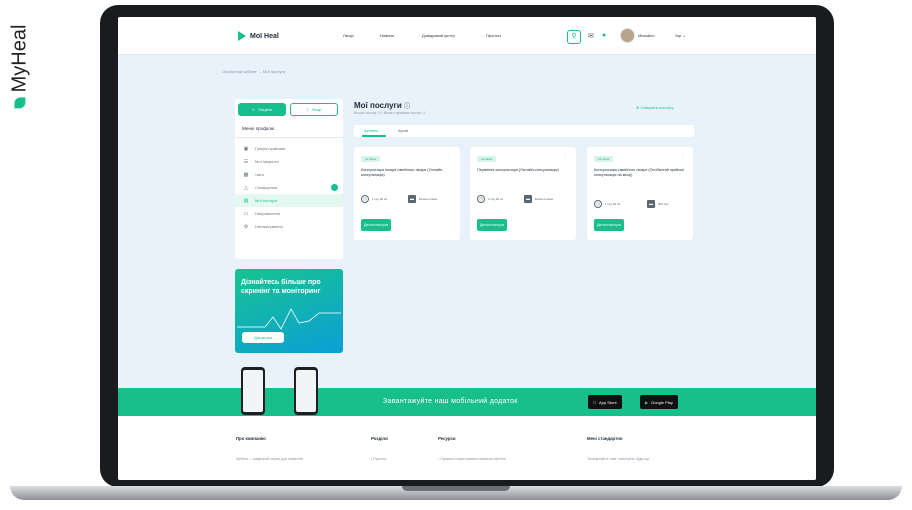 The image size is (912, 510). What do you see at coordinates (267, 161) in the screenshot?
I see `sidebar-item-label: Мої пацієнти` at bounding box center [267, 161].